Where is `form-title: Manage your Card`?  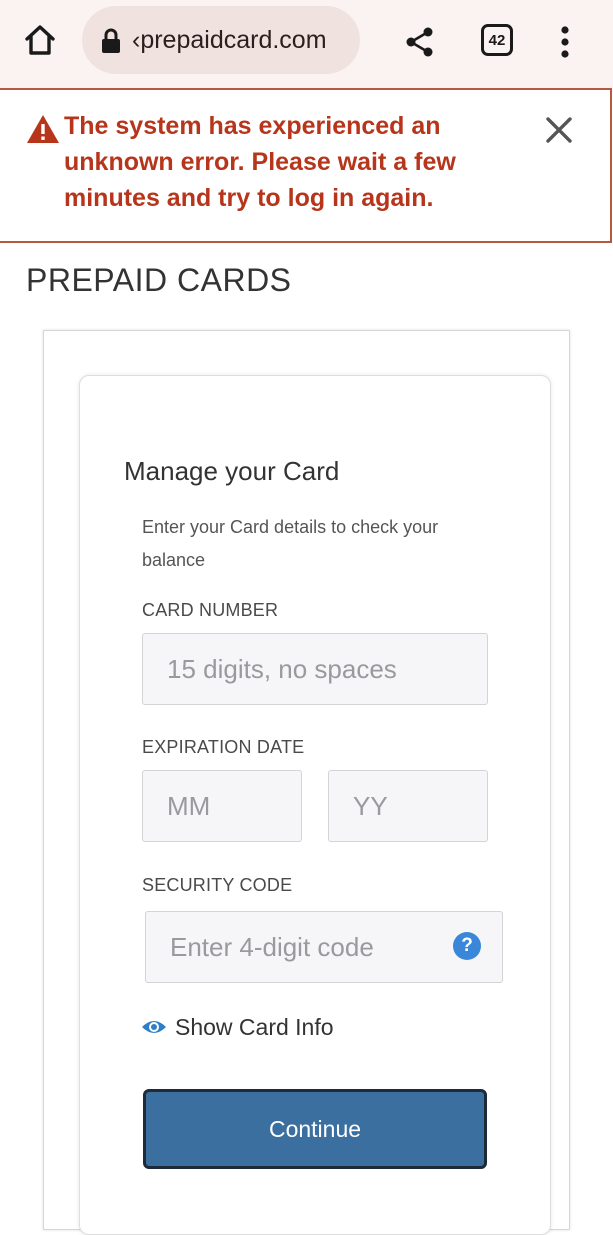
form-title: Manage your Card is located at coordinates (232, 471).